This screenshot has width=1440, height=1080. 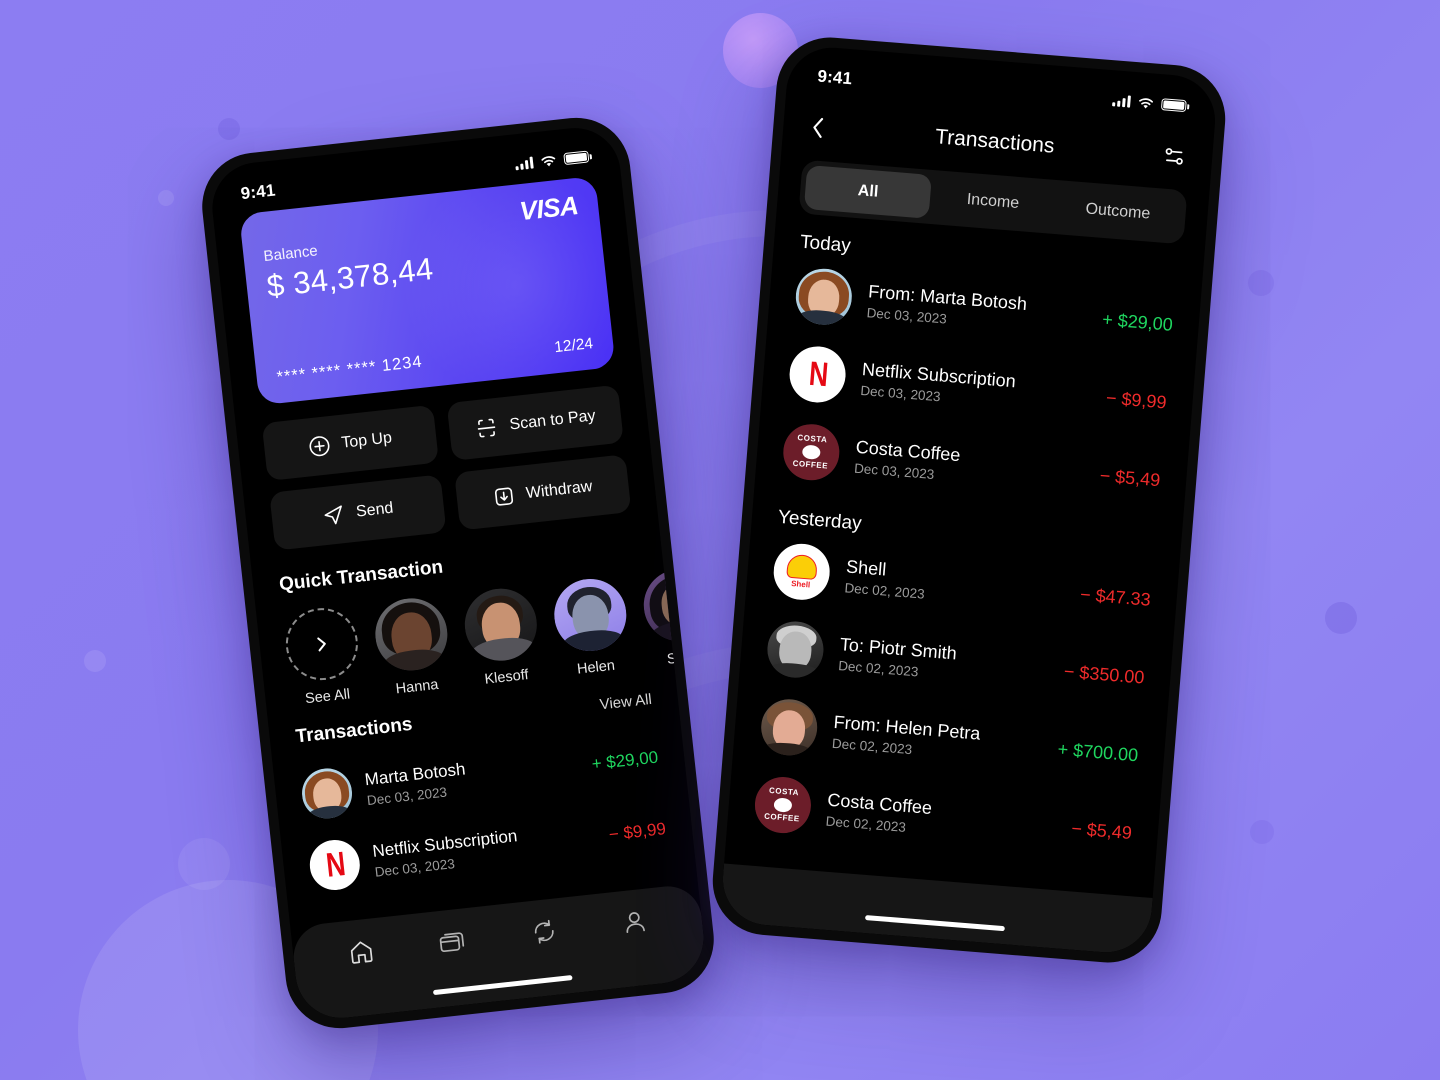 I want to click on plus-circle-icon, so click(x=319, y=446).